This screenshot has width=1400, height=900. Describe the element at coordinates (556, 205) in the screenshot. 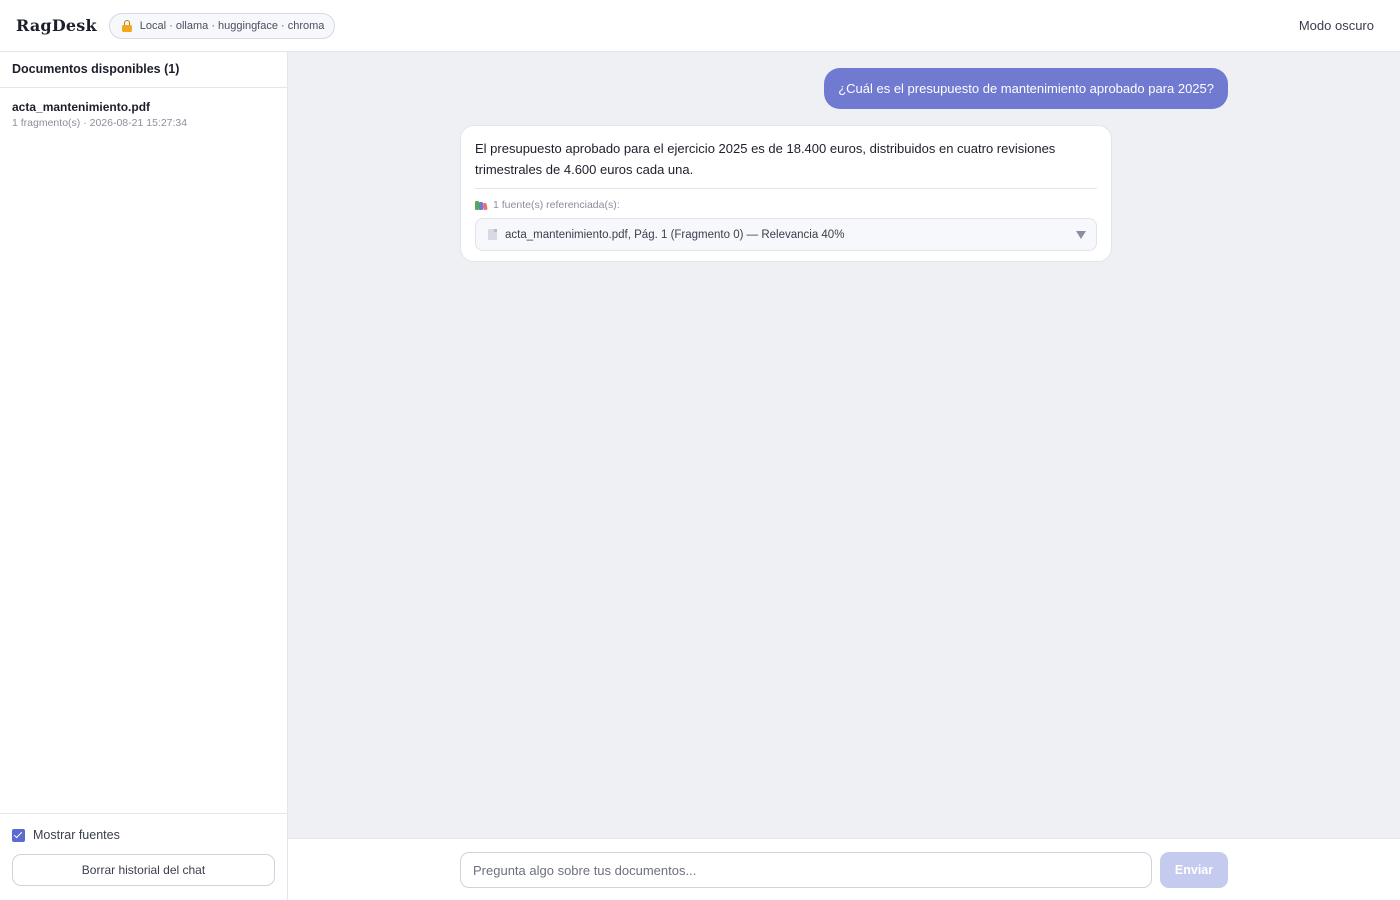

I see `sources-label-text: 1 fuente(s) referenciada(s):` at that location.